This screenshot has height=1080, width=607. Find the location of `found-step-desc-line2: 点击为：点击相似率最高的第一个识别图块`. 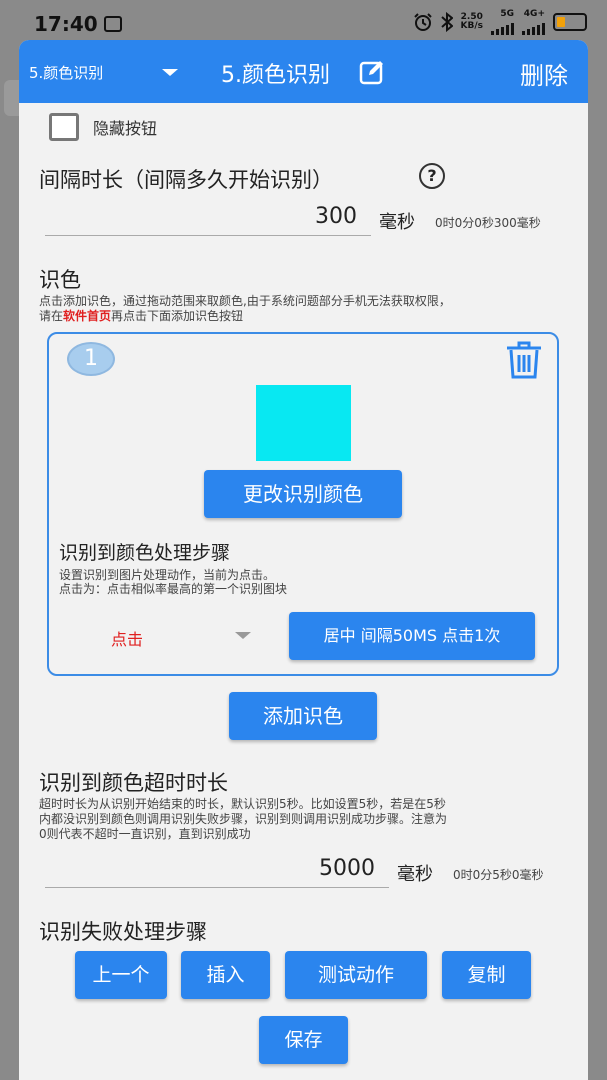

found-step-desc-line2: 点击为：点击相似率最高的第一个识别图块 is located at coordinates (173, 589).